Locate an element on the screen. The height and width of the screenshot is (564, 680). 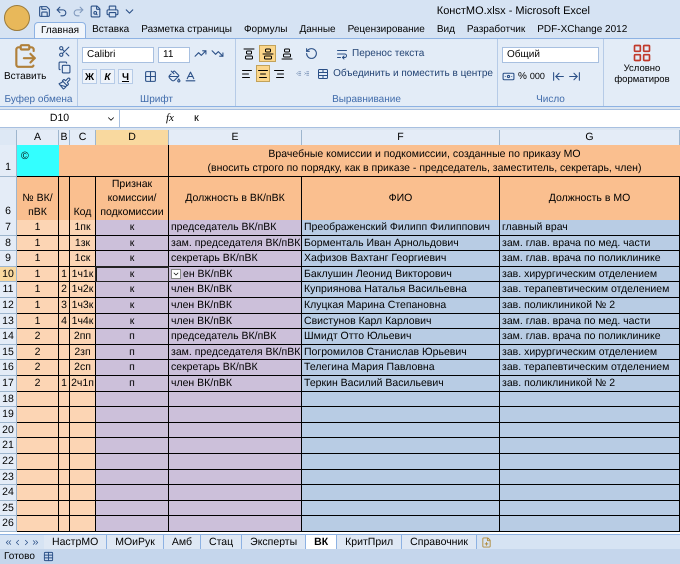
table-cell: п is located at coordinates (132, 384).